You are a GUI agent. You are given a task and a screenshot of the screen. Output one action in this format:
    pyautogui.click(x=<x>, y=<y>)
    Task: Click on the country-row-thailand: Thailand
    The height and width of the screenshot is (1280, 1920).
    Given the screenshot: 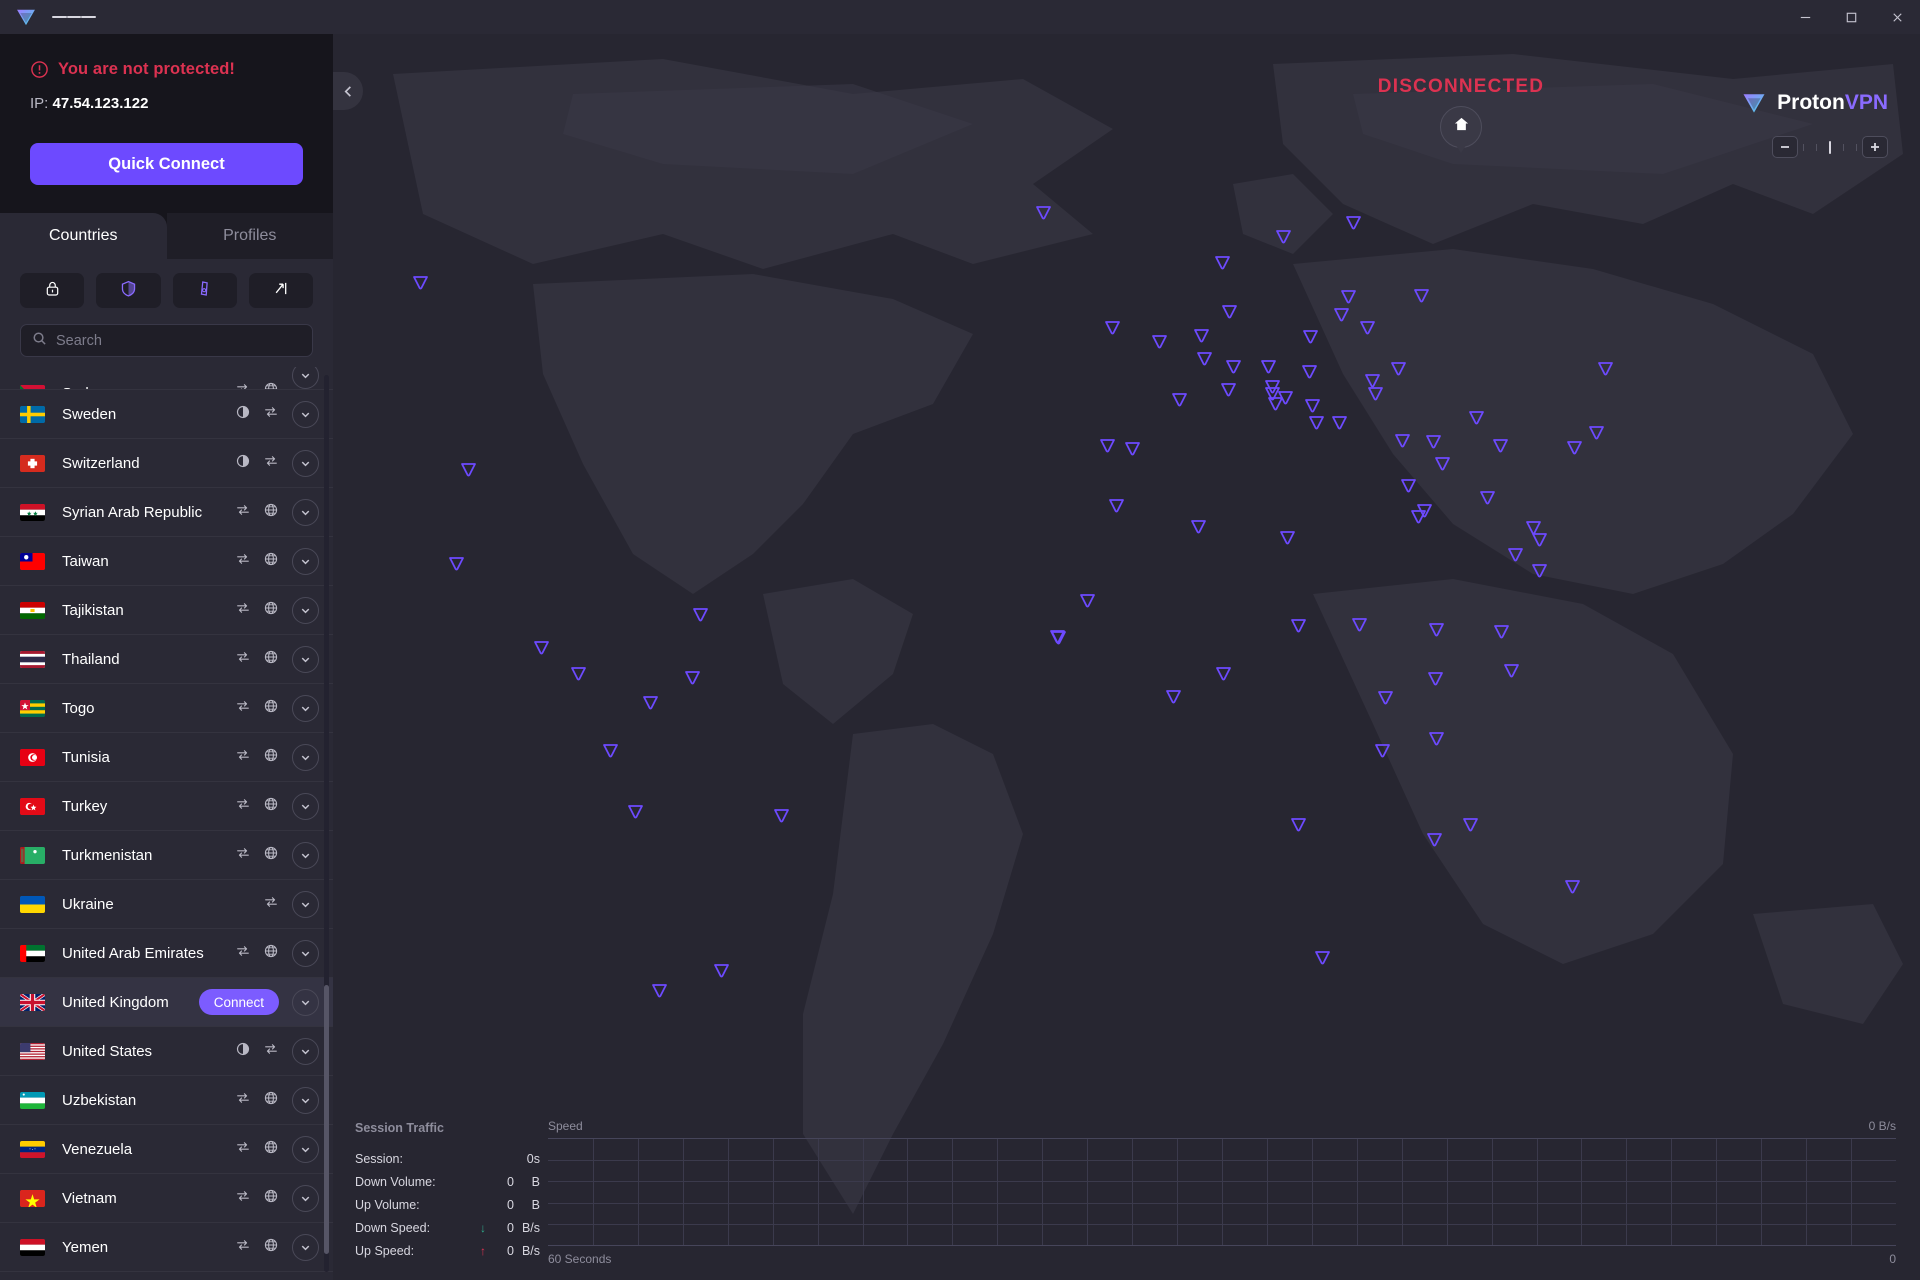 What is the action you would take?
    pyautogui.click(x=166, y=659)
    